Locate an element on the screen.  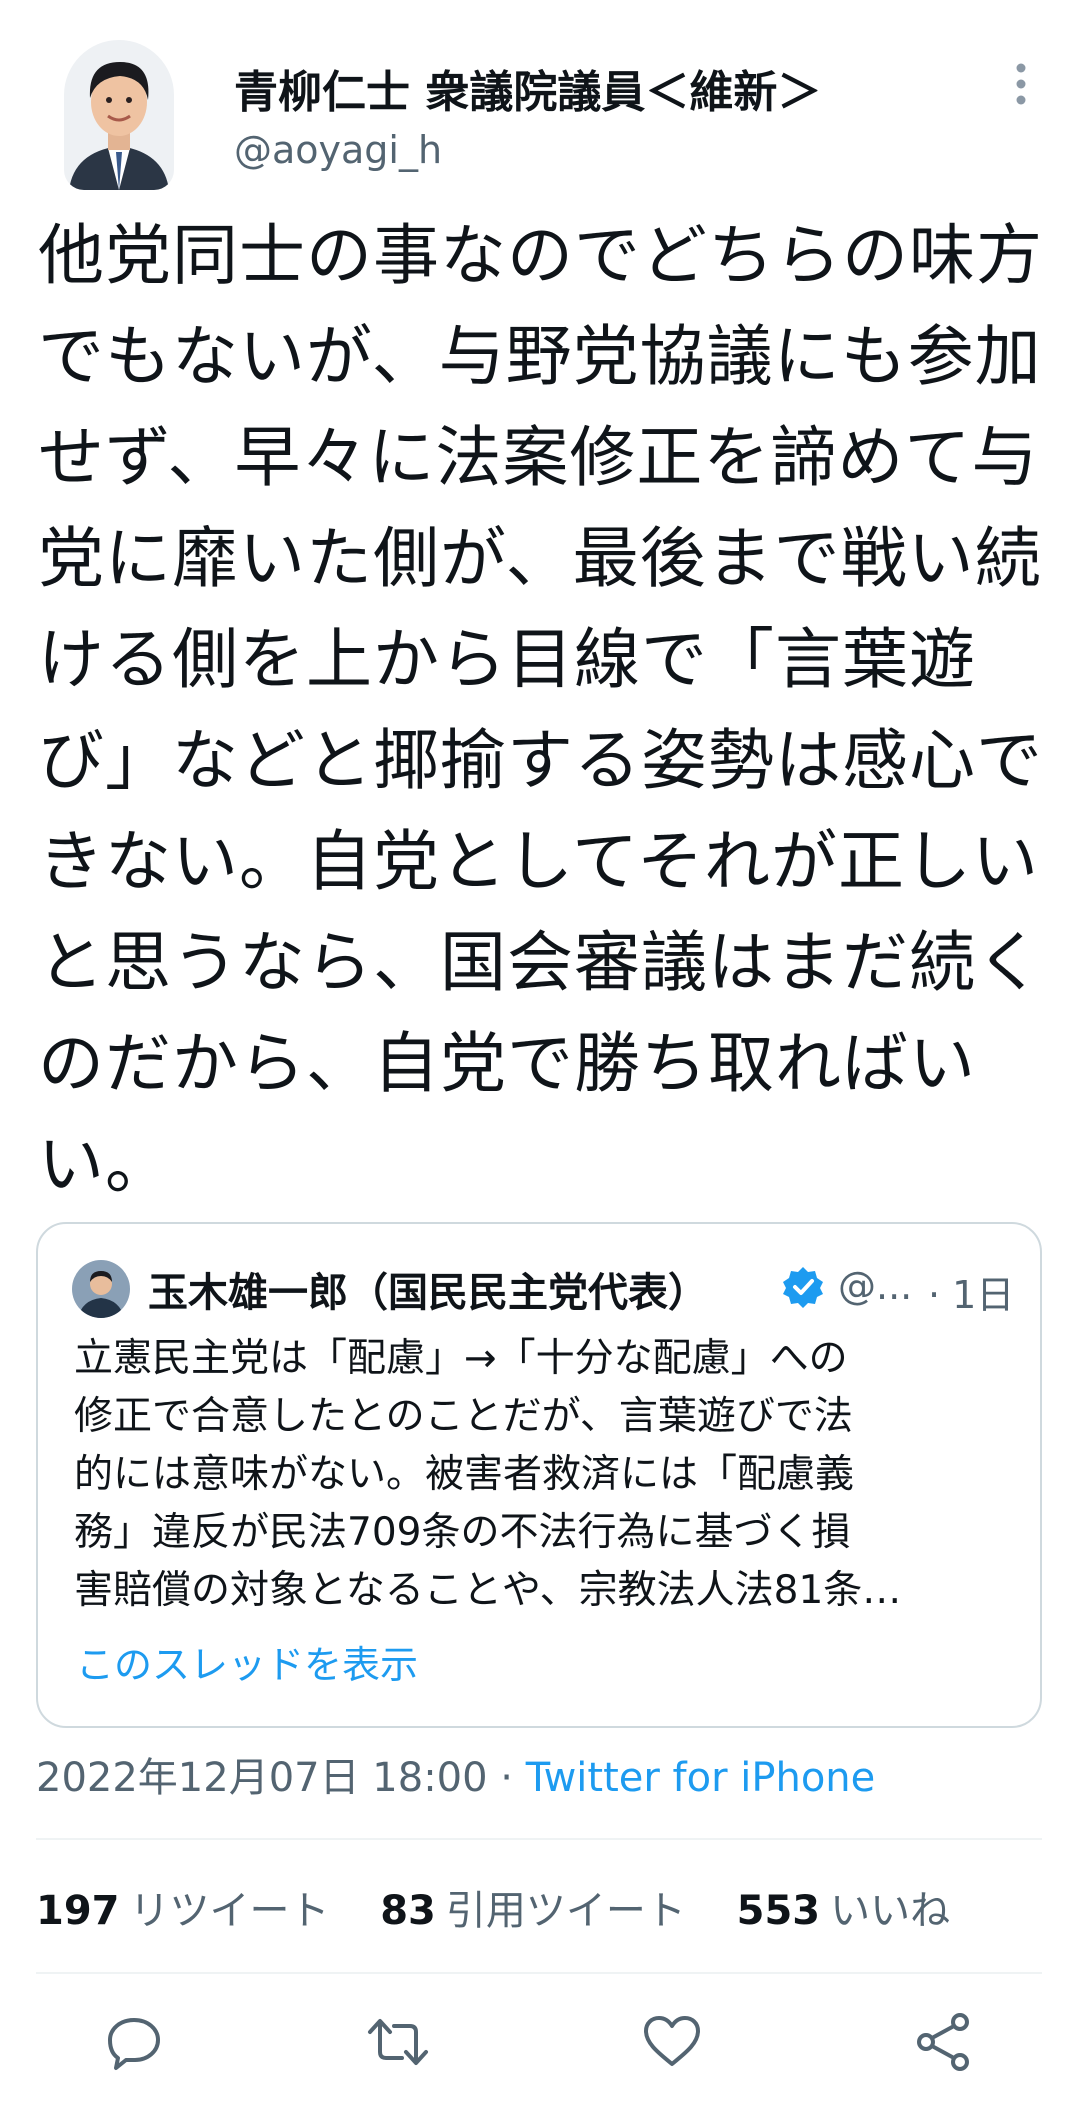
quoted-text-line: 務」違反が民法709条の不法行為に基づく損 is located at coordinates (462, 1532).